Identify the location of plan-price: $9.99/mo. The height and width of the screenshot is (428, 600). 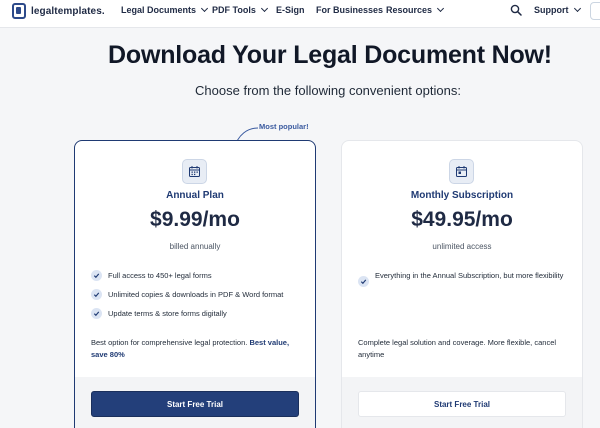
(195, 219).